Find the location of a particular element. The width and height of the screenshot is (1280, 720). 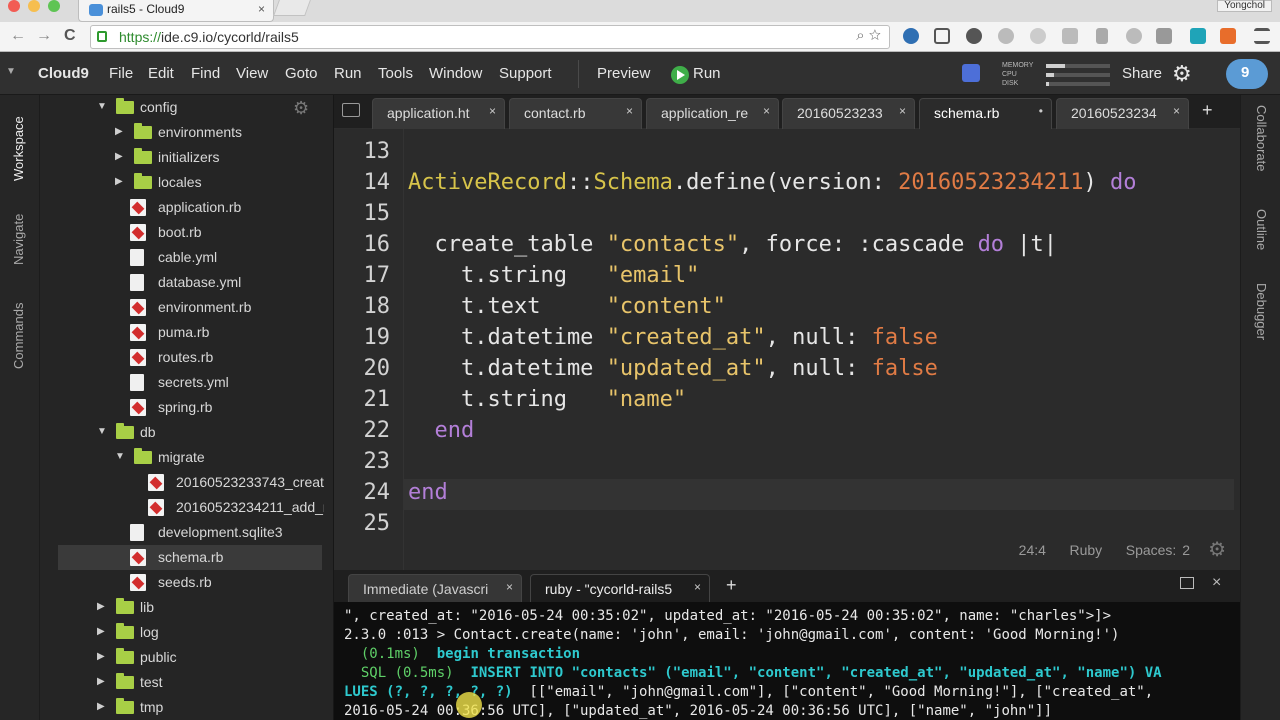

commands-panel-tab: Commands is located at coordinates (18, 336).